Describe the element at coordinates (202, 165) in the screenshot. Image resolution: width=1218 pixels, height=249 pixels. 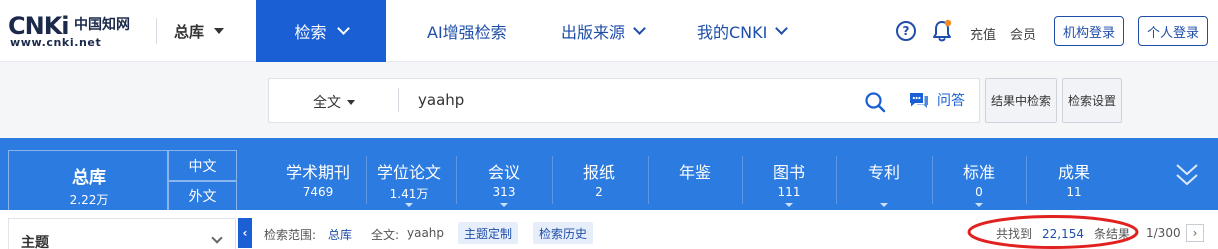
I see `language-tab-chinese: 中文` at that location.